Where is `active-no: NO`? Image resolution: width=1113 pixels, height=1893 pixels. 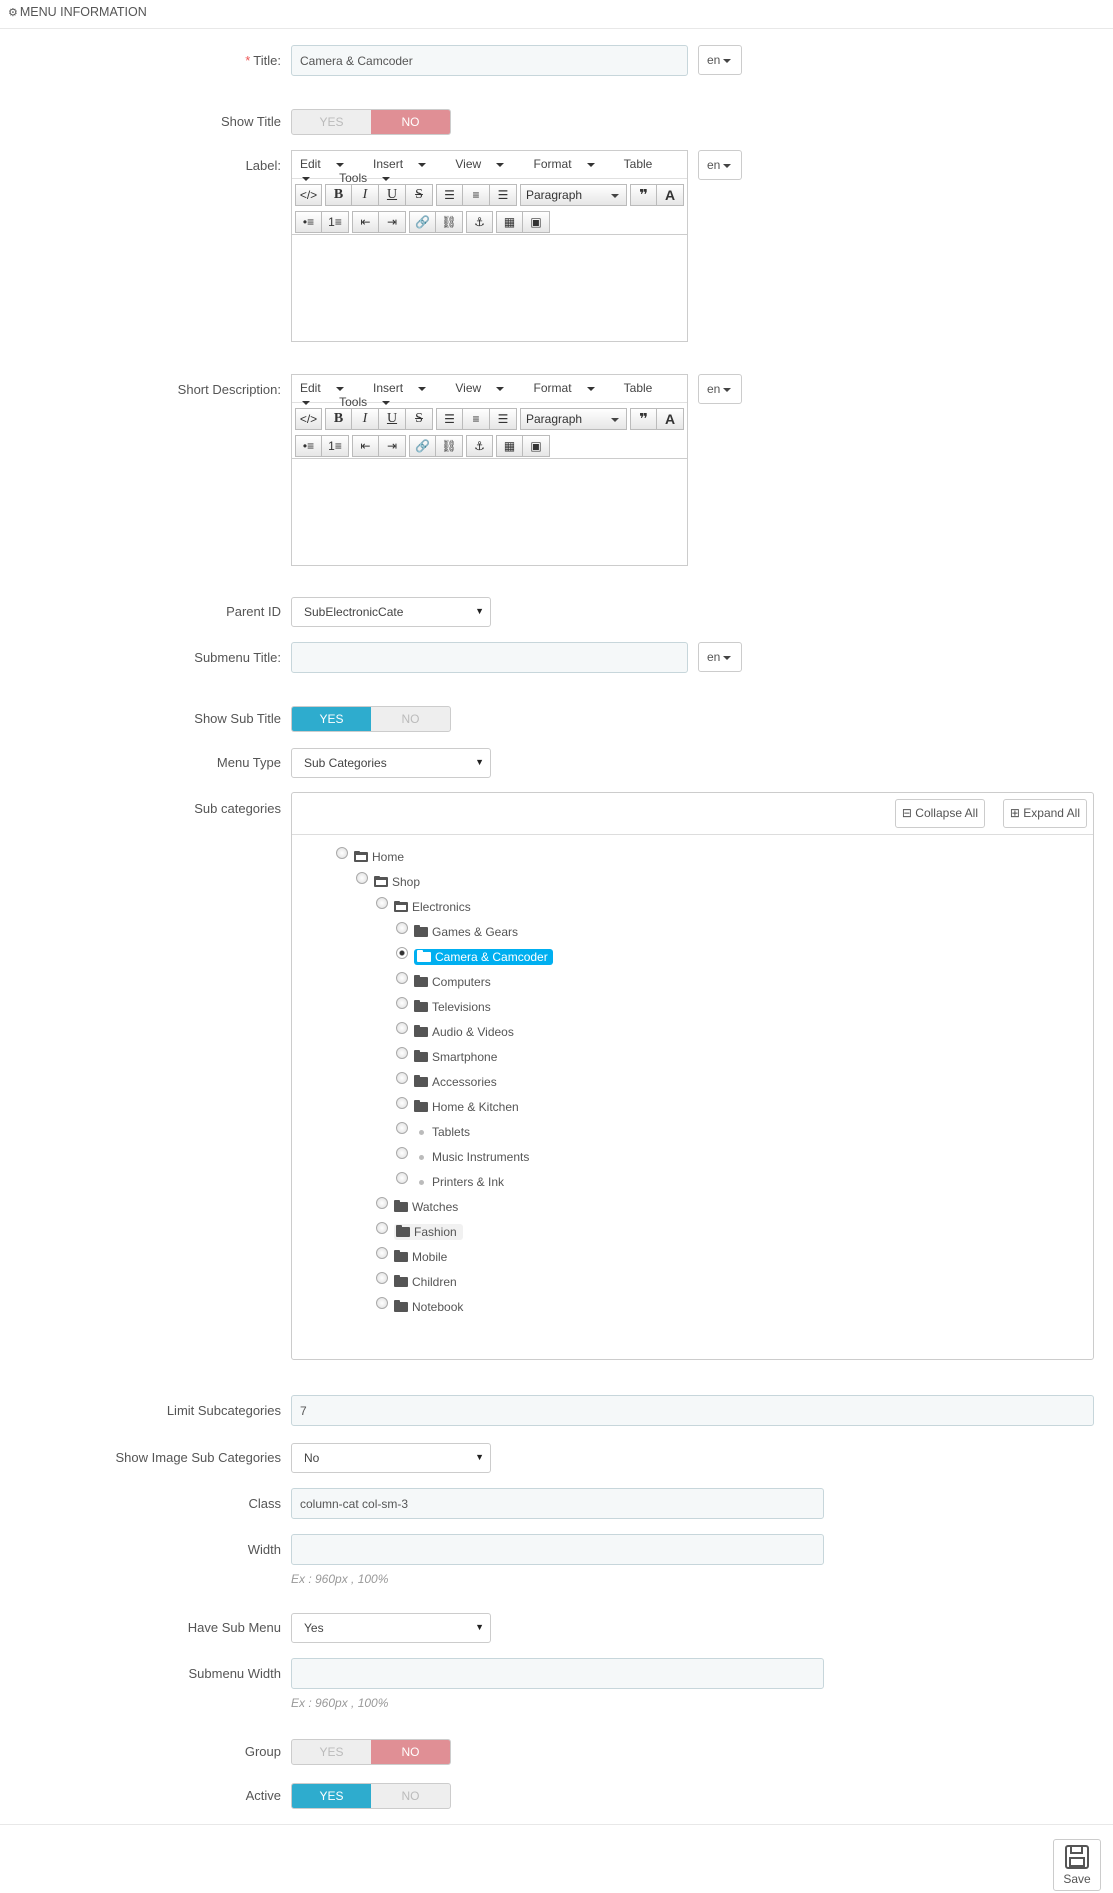 active-no: NO is located at coordinates (410, 1796).